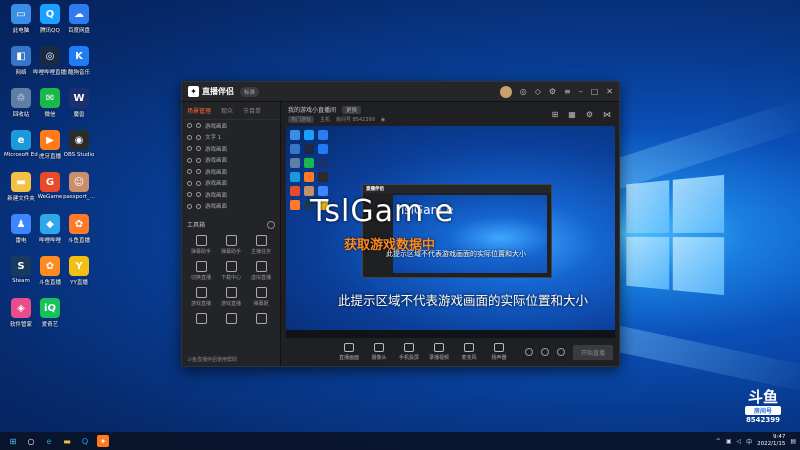 Image resolution: width=800 pixels, height=450 pixels. I want to click on tab-programs: 节目单, so click(252, 110).